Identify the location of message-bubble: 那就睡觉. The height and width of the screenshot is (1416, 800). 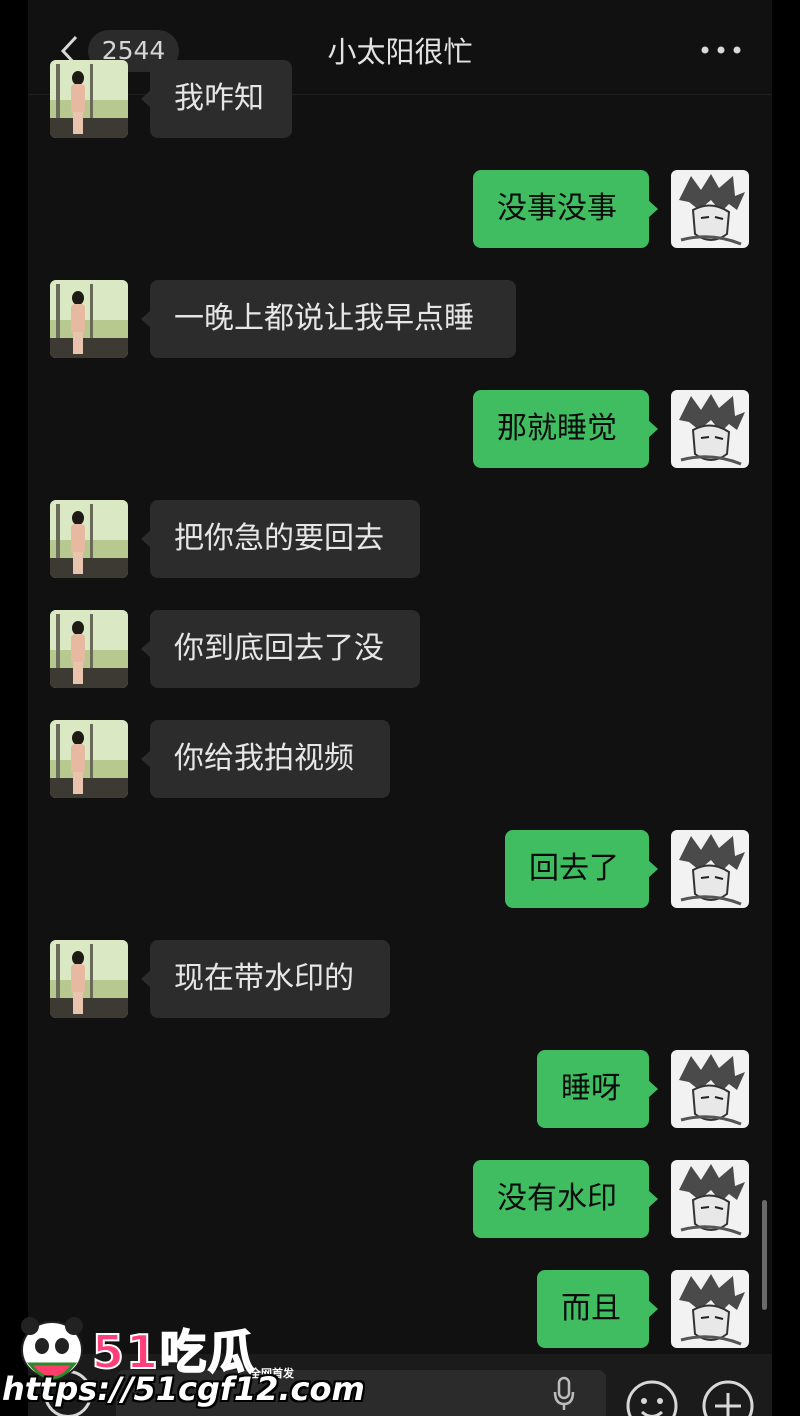
(565, 429).